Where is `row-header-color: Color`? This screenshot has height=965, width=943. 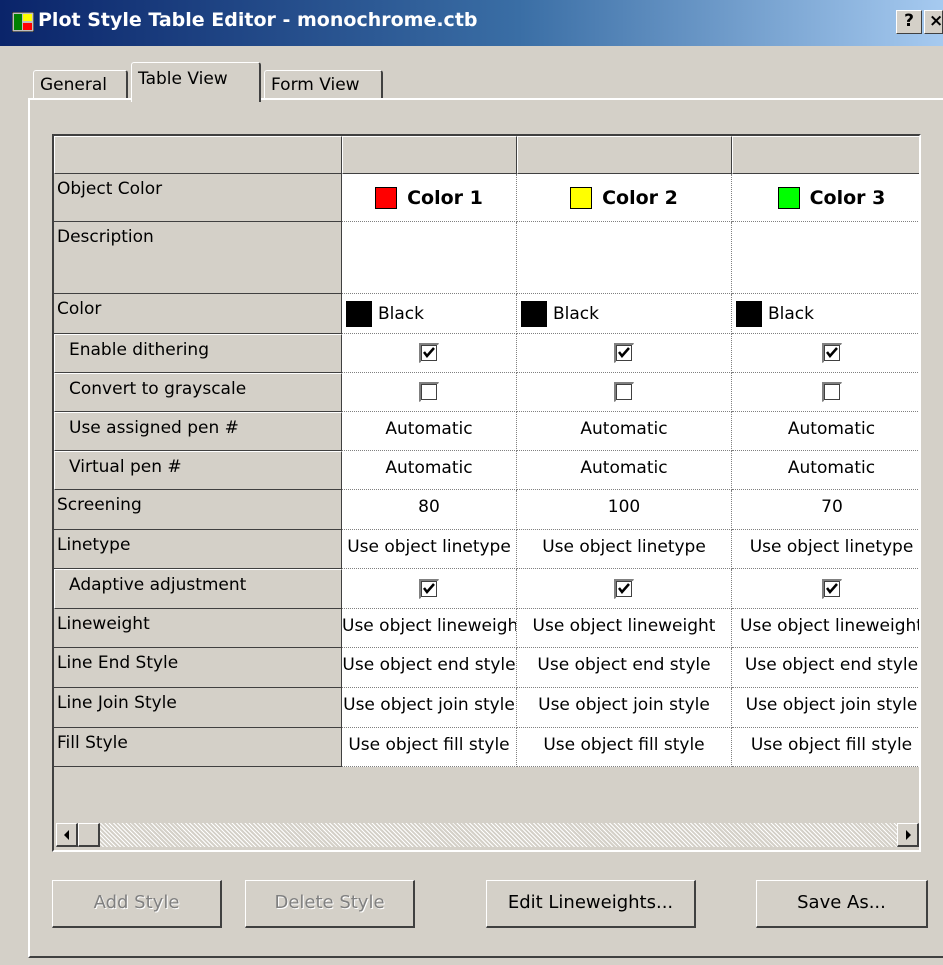
row-header-color: Color is located at coordinates (198, 314).